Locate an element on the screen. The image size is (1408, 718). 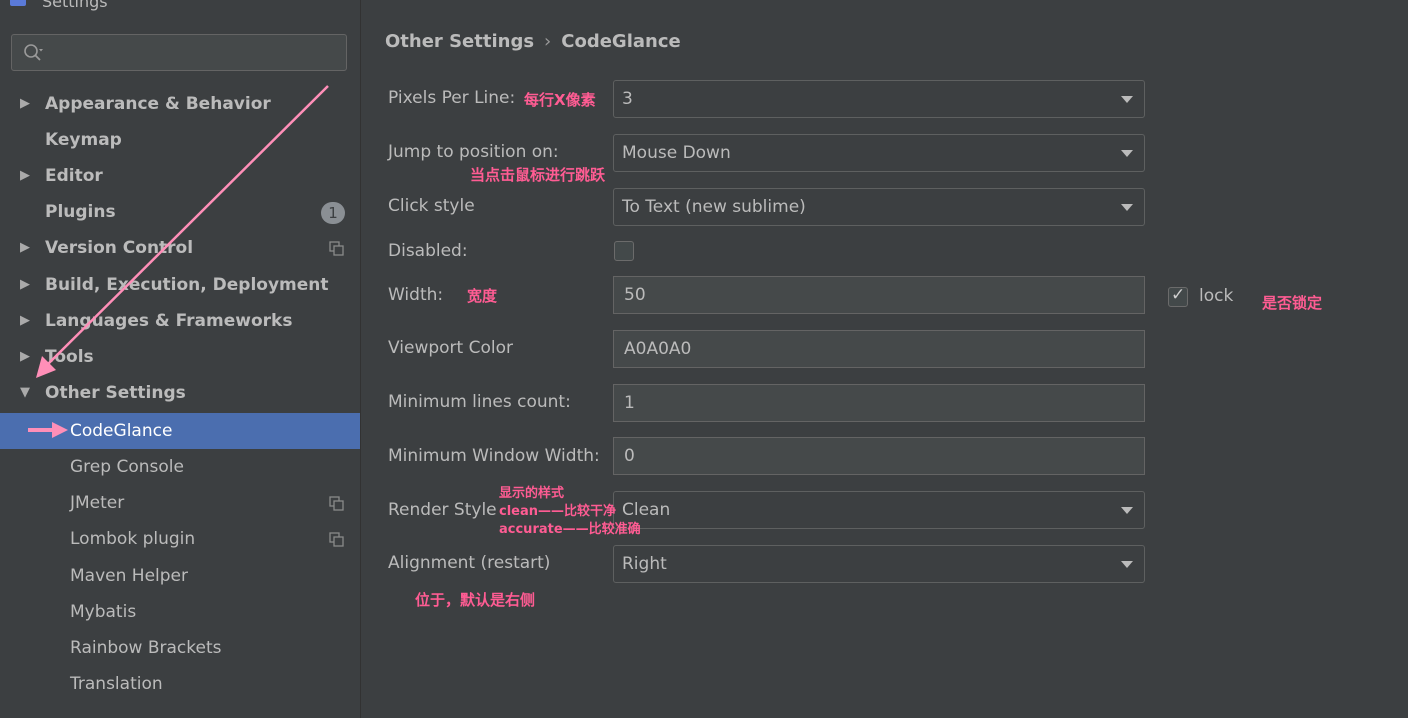
min-window-width-input: 0 is located at coordinates (879, 456).